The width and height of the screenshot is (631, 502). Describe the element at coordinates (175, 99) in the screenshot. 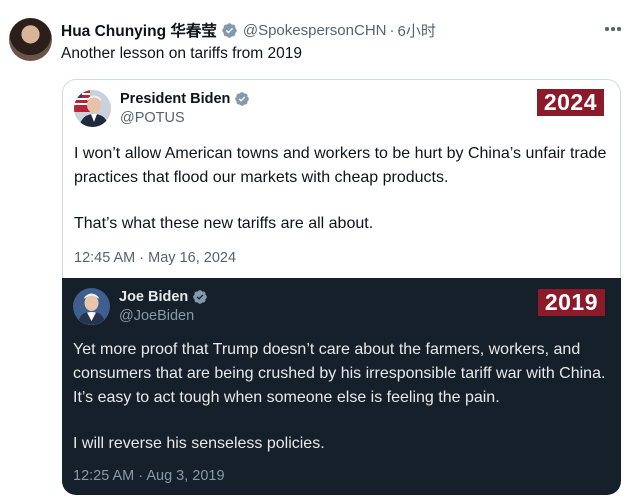

I see `quoted-author-name: President Biden` at that location.